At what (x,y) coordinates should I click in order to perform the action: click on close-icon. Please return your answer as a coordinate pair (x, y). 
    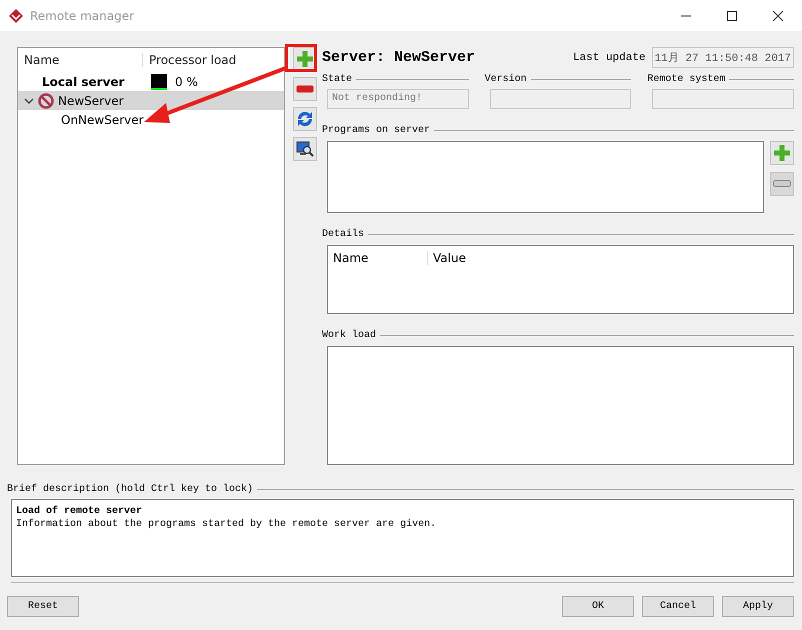
    Looking at the image, I should click on (778, 16).